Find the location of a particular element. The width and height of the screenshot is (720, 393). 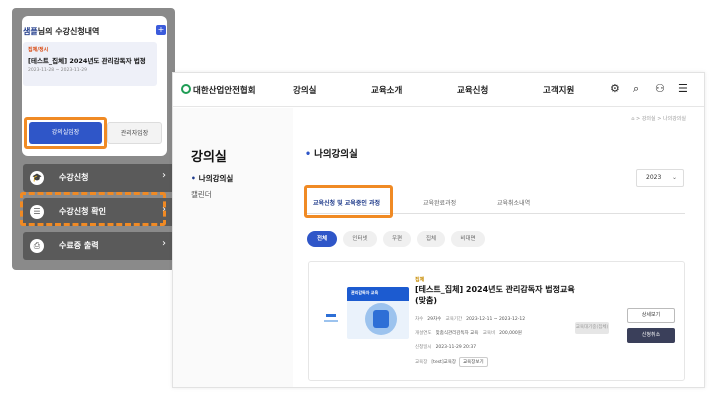

nav-customer-support: 고객지원 is located at coordinates (558, 90).